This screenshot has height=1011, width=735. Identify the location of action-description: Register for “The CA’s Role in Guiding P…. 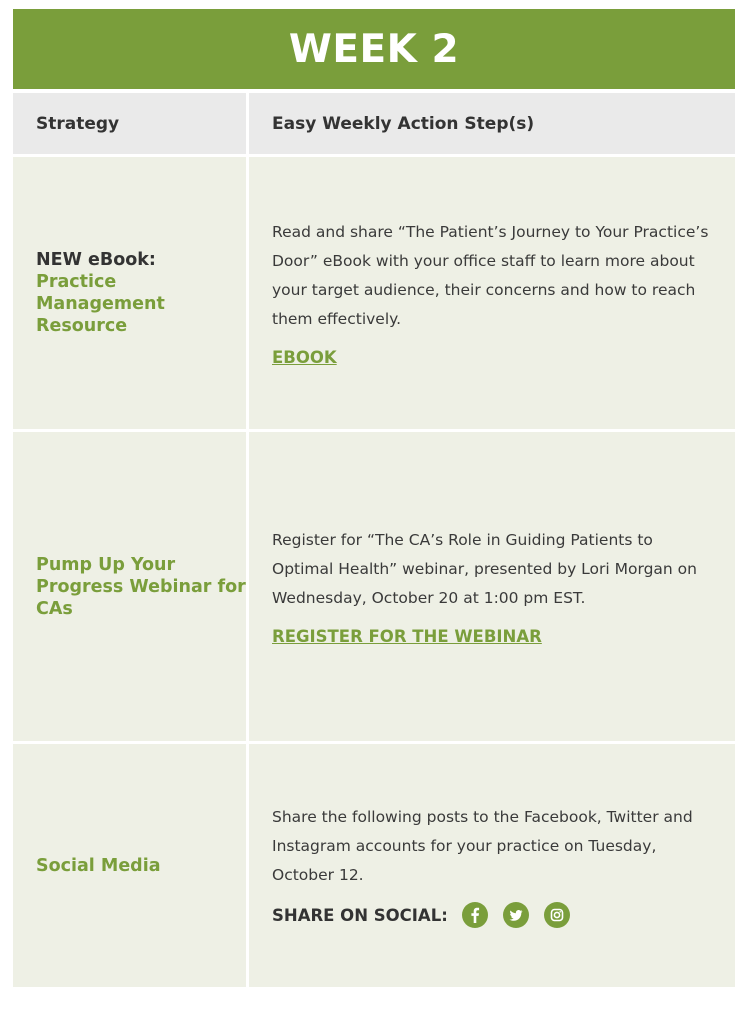
(484, 569).